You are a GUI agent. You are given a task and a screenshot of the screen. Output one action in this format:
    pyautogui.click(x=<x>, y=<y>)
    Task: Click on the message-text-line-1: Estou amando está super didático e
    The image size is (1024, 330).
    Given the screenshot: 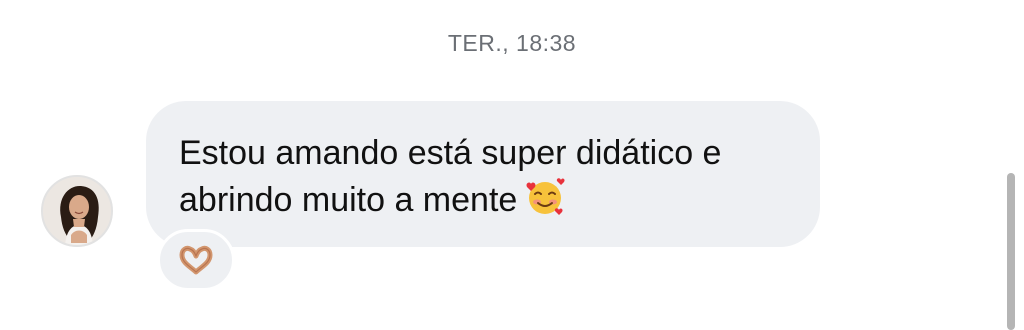 What is the action you would take?
    pyautogui.click(x=450, y=153)
    